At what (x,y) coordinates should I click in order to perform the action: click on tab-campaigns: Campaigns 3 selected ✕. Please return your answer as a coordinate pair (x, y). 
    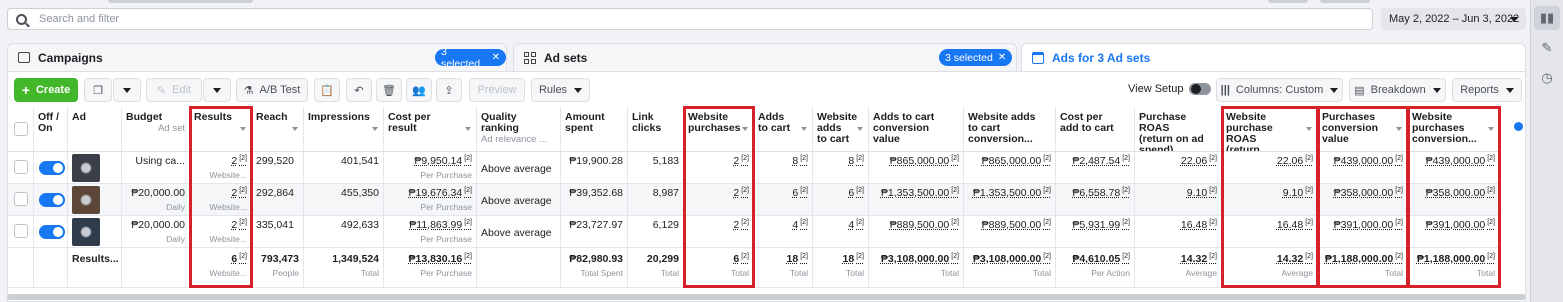
    Looking at the image, I should click on (257, 57).